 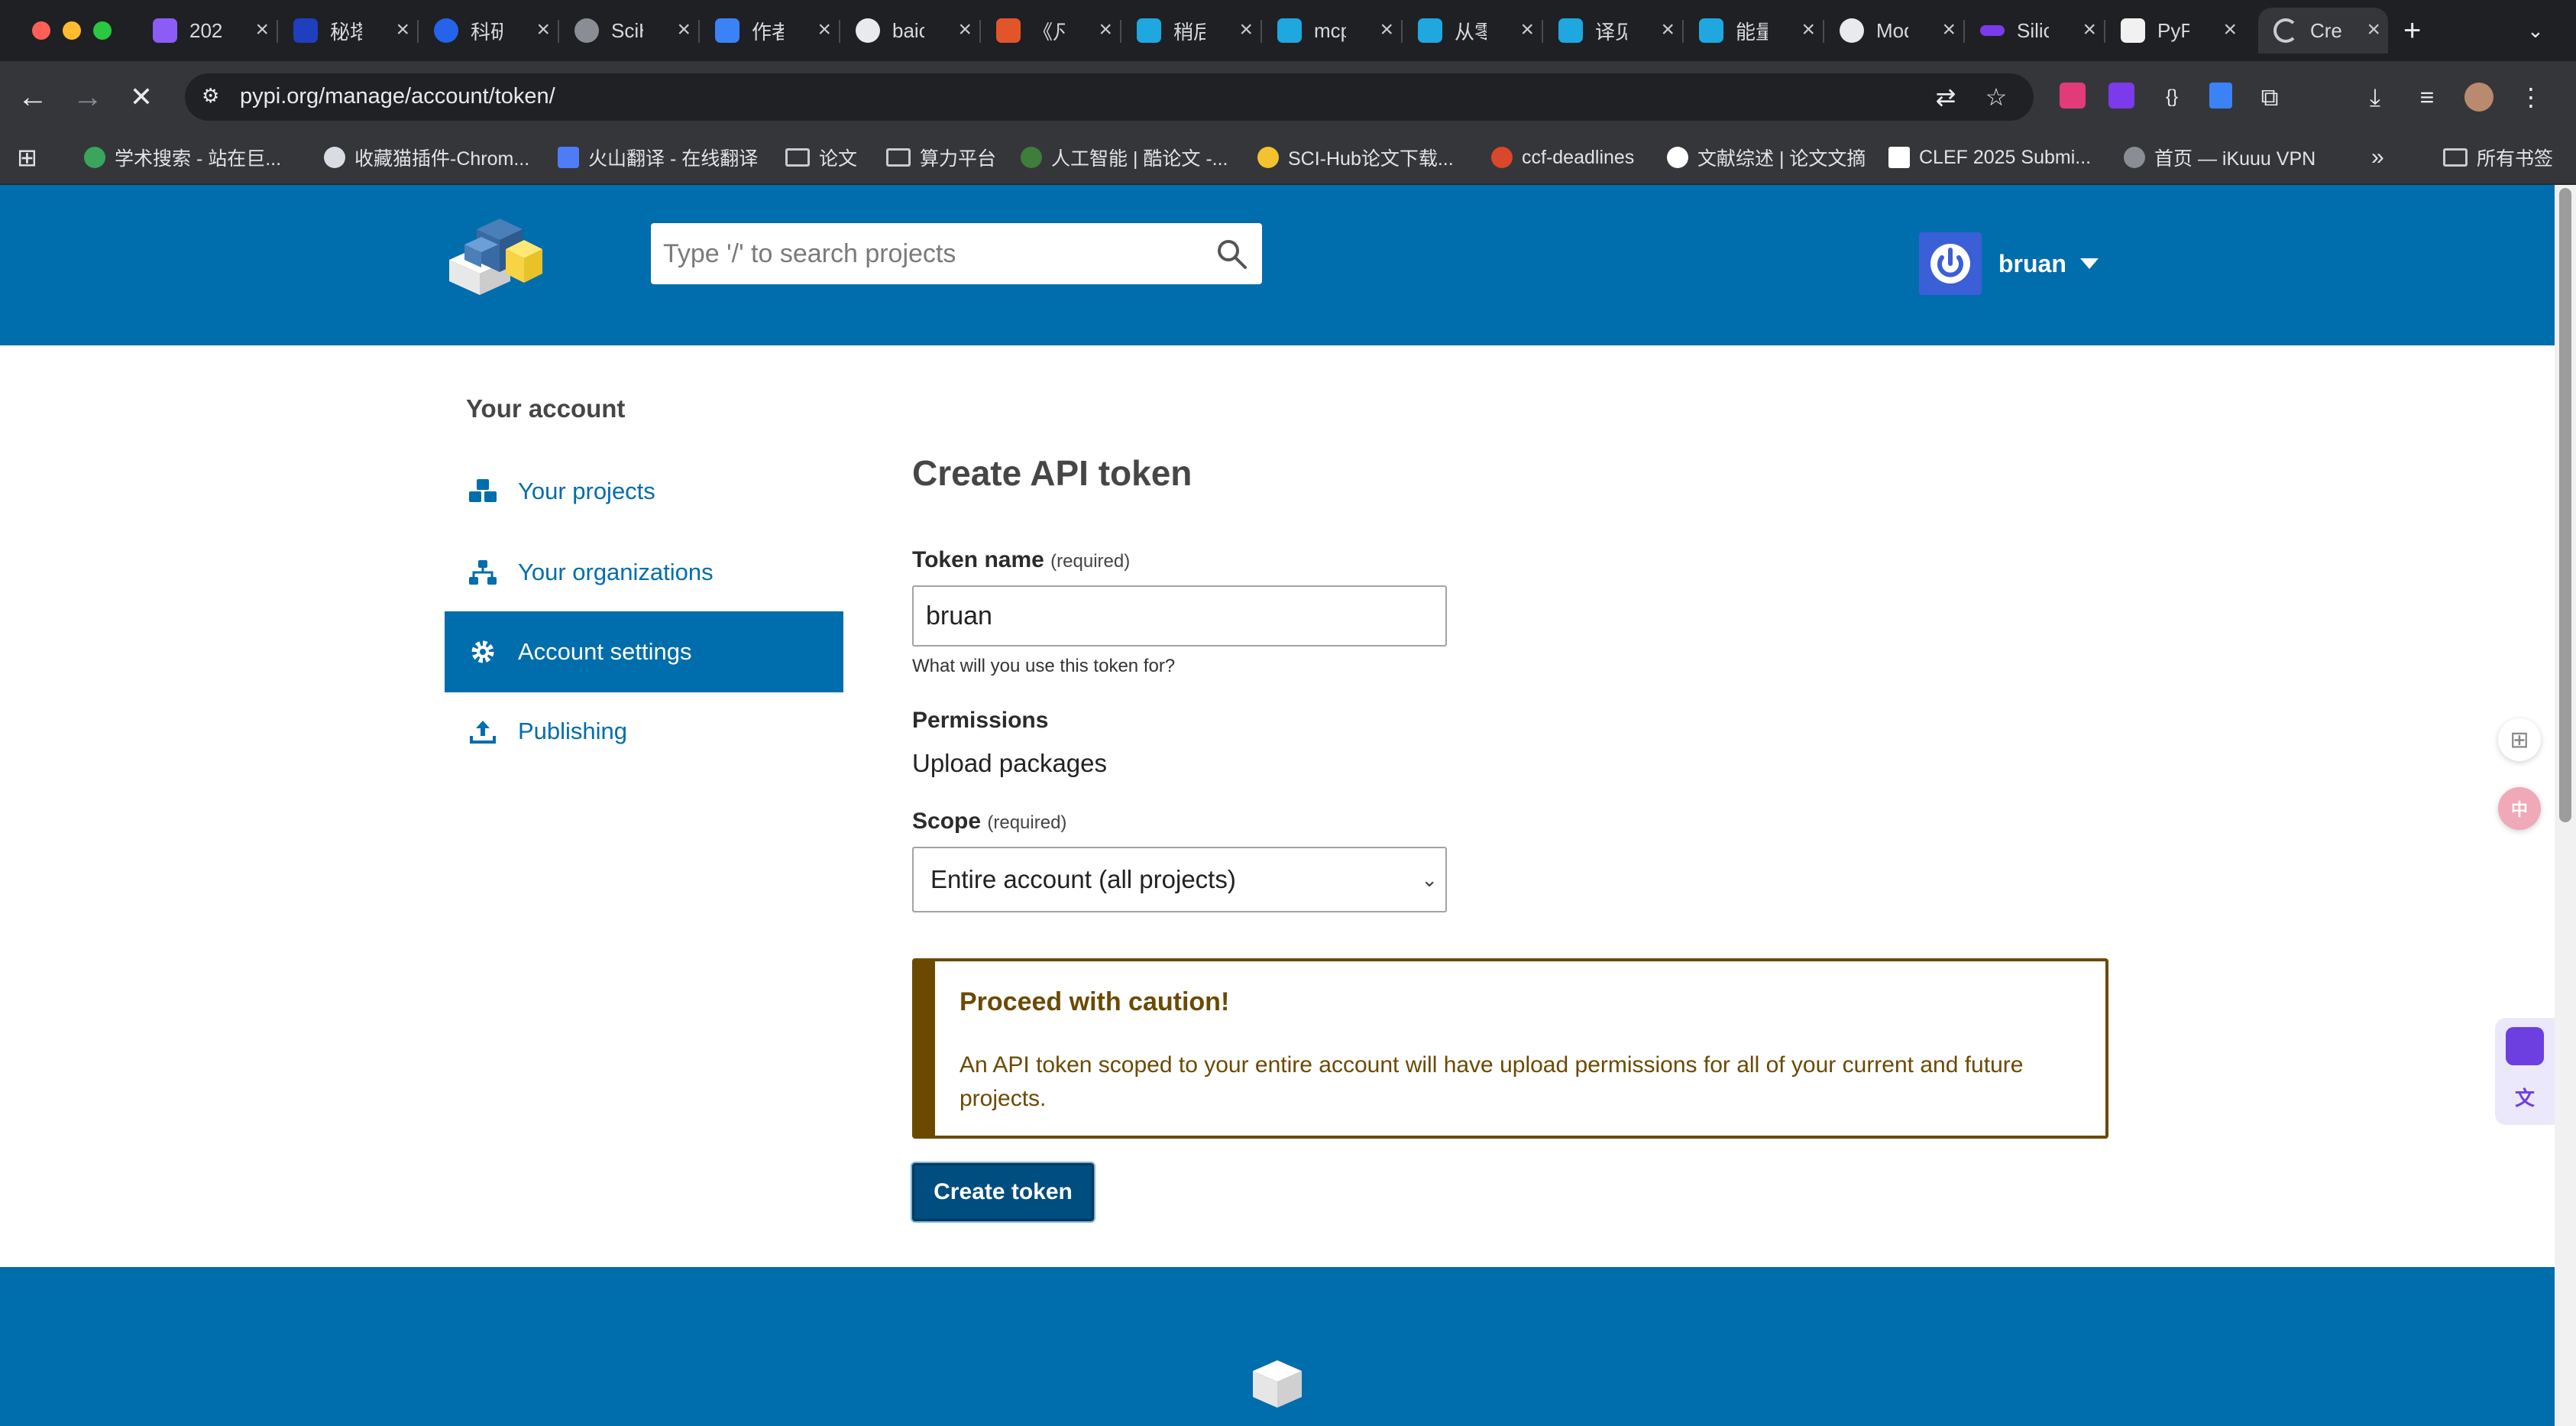 I want to click on extension-assistant-icon, so click(x=2121, y=96).